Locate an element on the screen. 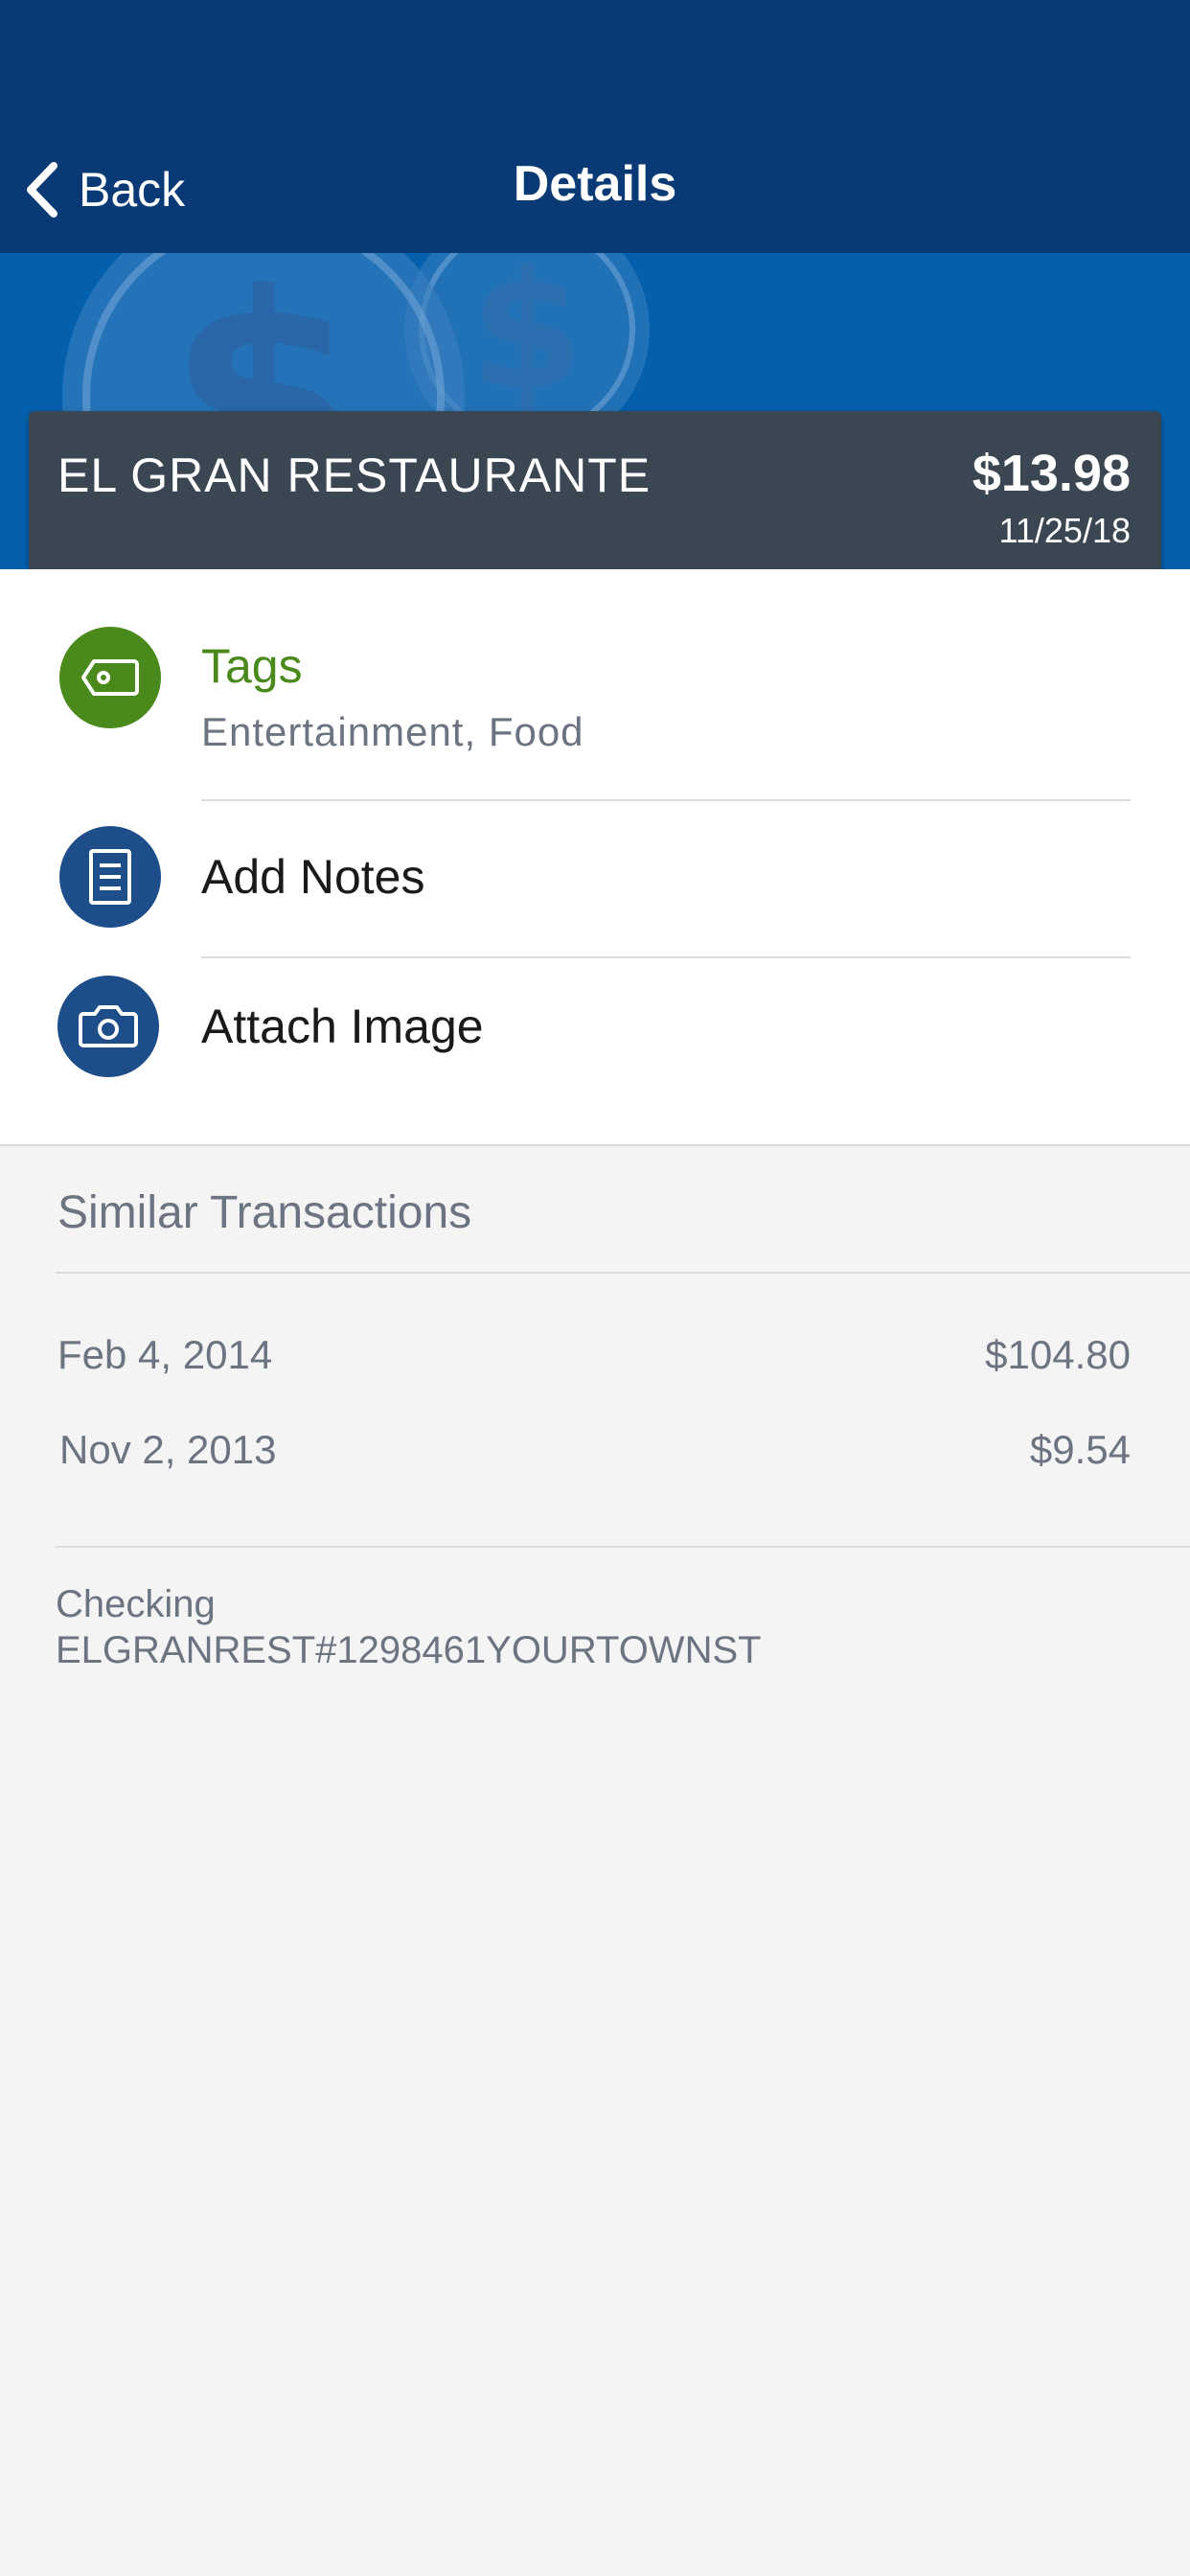 The image size is (1190, 2576). similar-transaction-row: Nov 2, 2013 $9.54 is located at coordinates (595, 1456).